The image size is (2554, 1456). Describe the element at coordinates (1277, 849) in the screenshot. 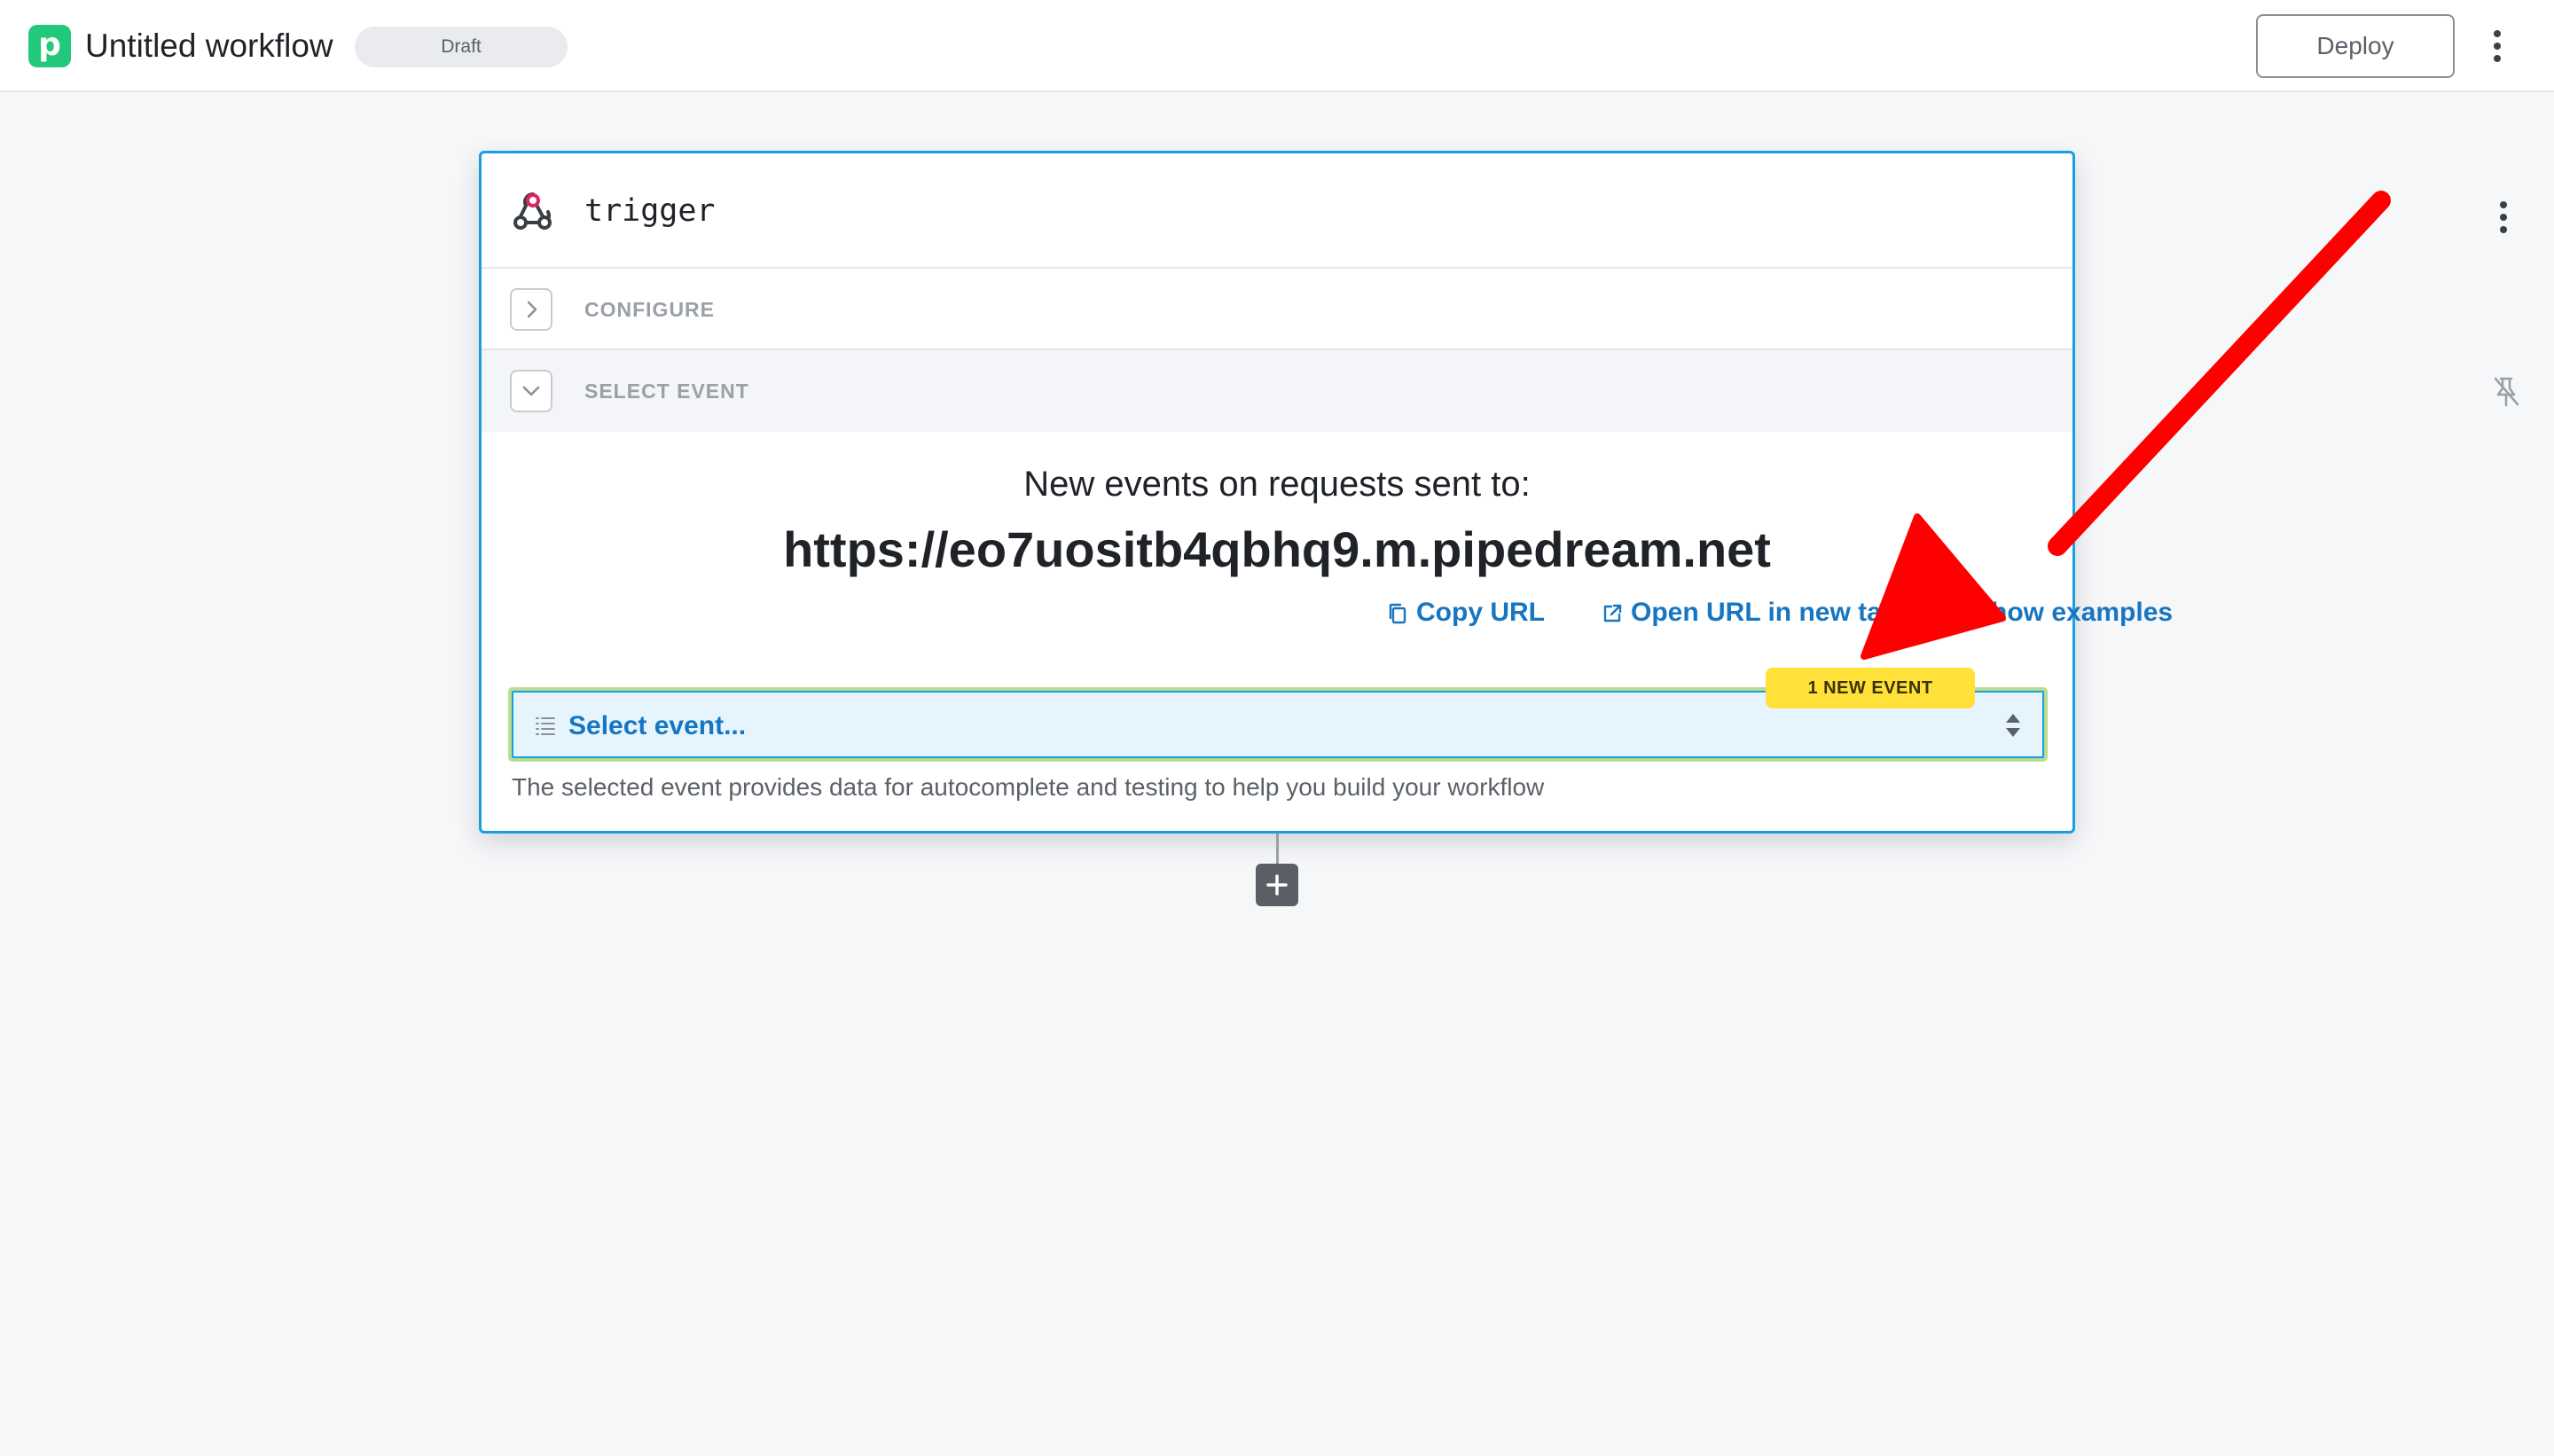

I see `step-connector` at that location.